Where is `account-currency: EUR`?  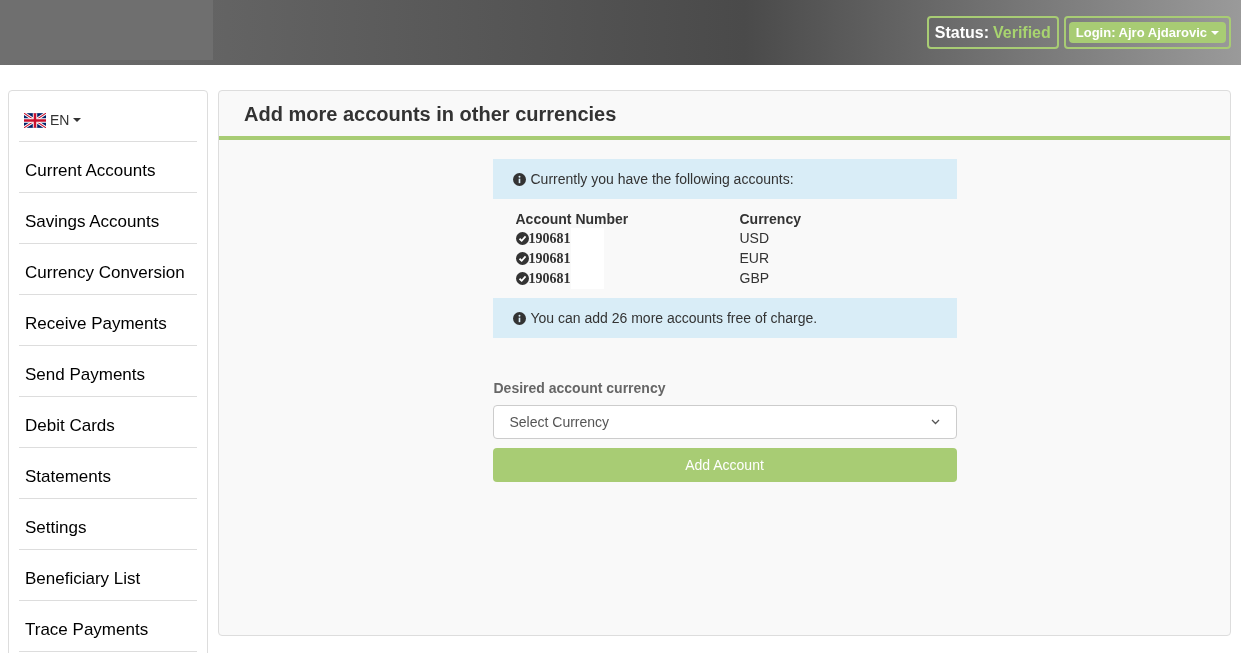
account-currency: EUR is located at coordinates (755, 258).